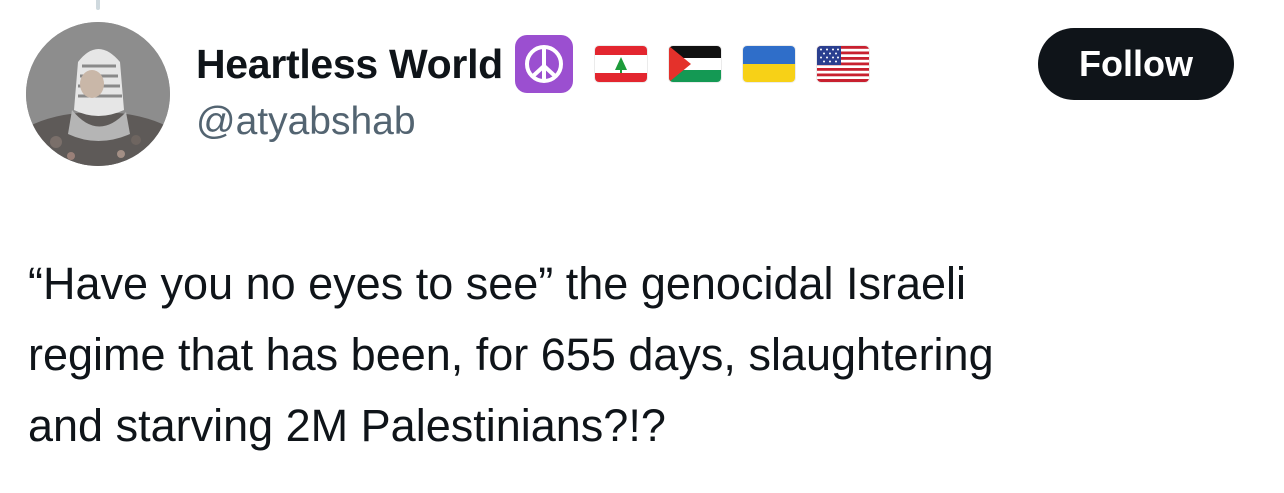 Image resolution: width=1284 pixels, height=493 pixels. I want to click on author-name-row: Heartless World, so click(532, 64).